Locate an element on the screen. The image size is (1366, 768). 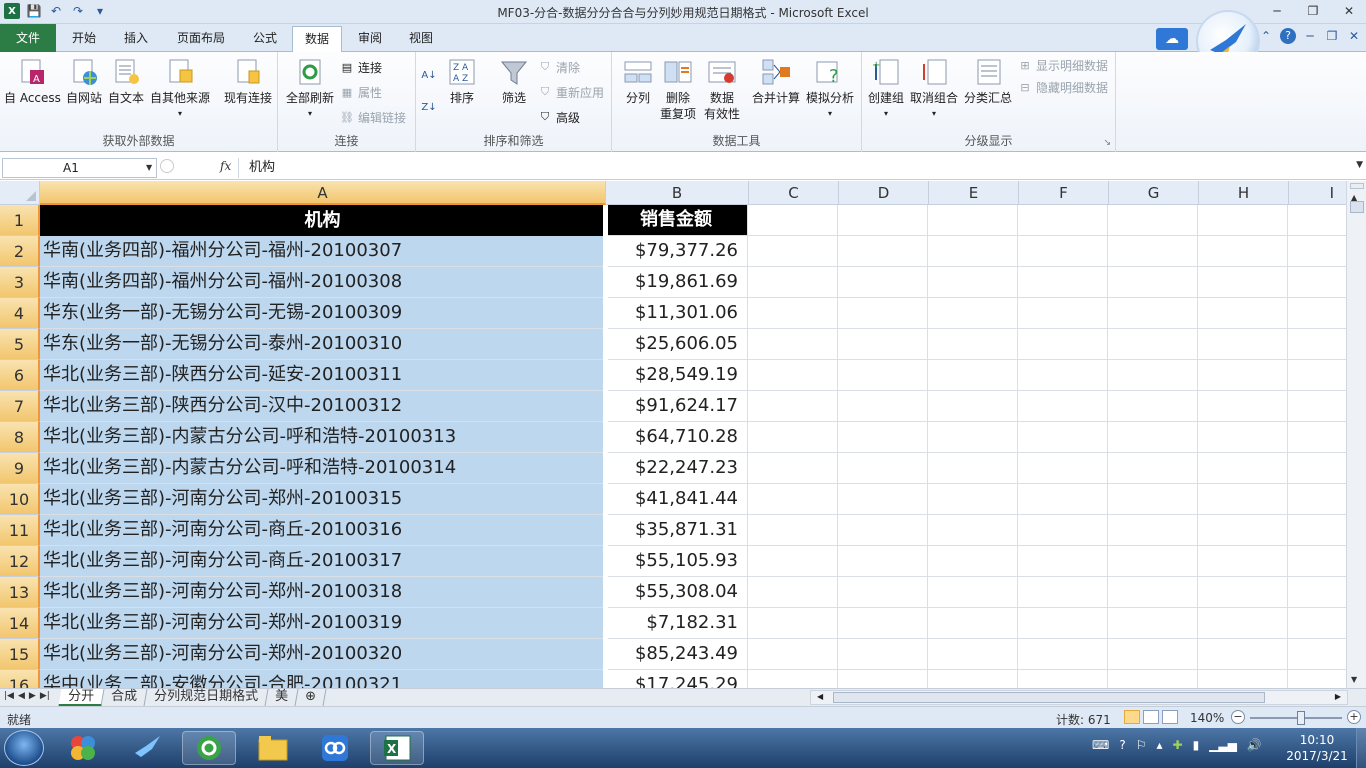
clear-filter-button: ⛉ 清除 is located at coordinates (559, 67).